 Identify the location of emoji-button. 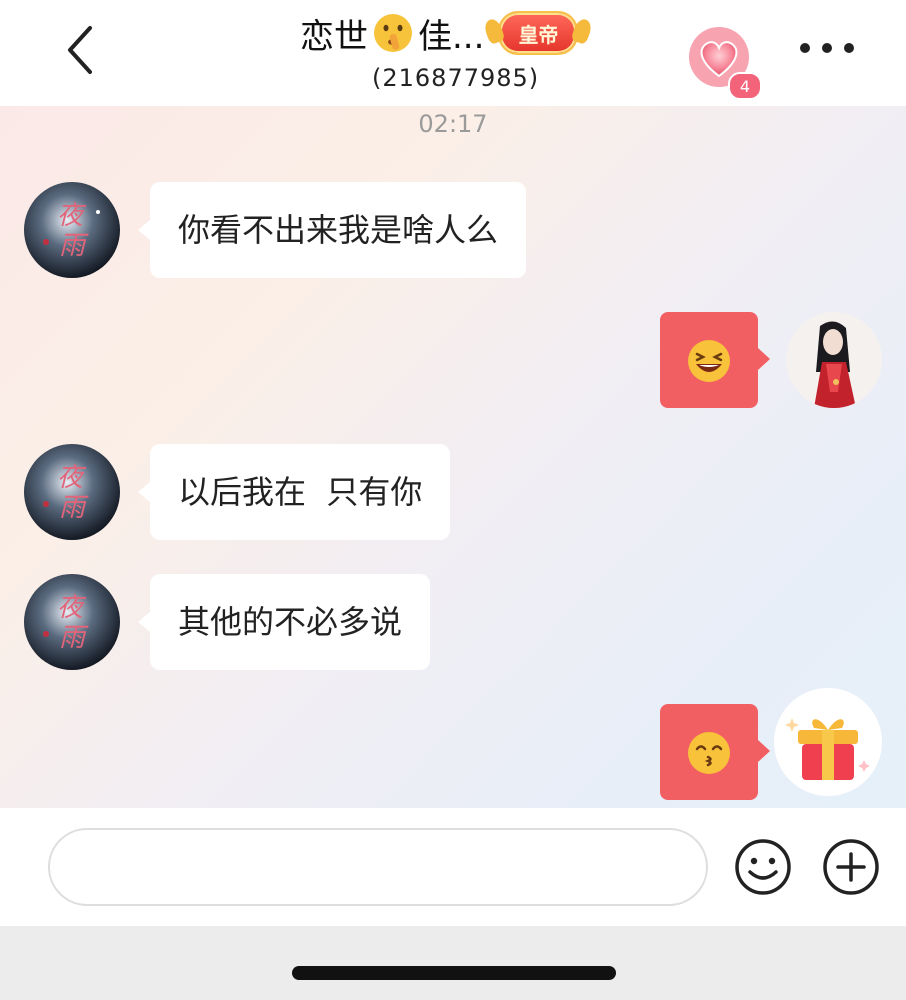
(763, 867).